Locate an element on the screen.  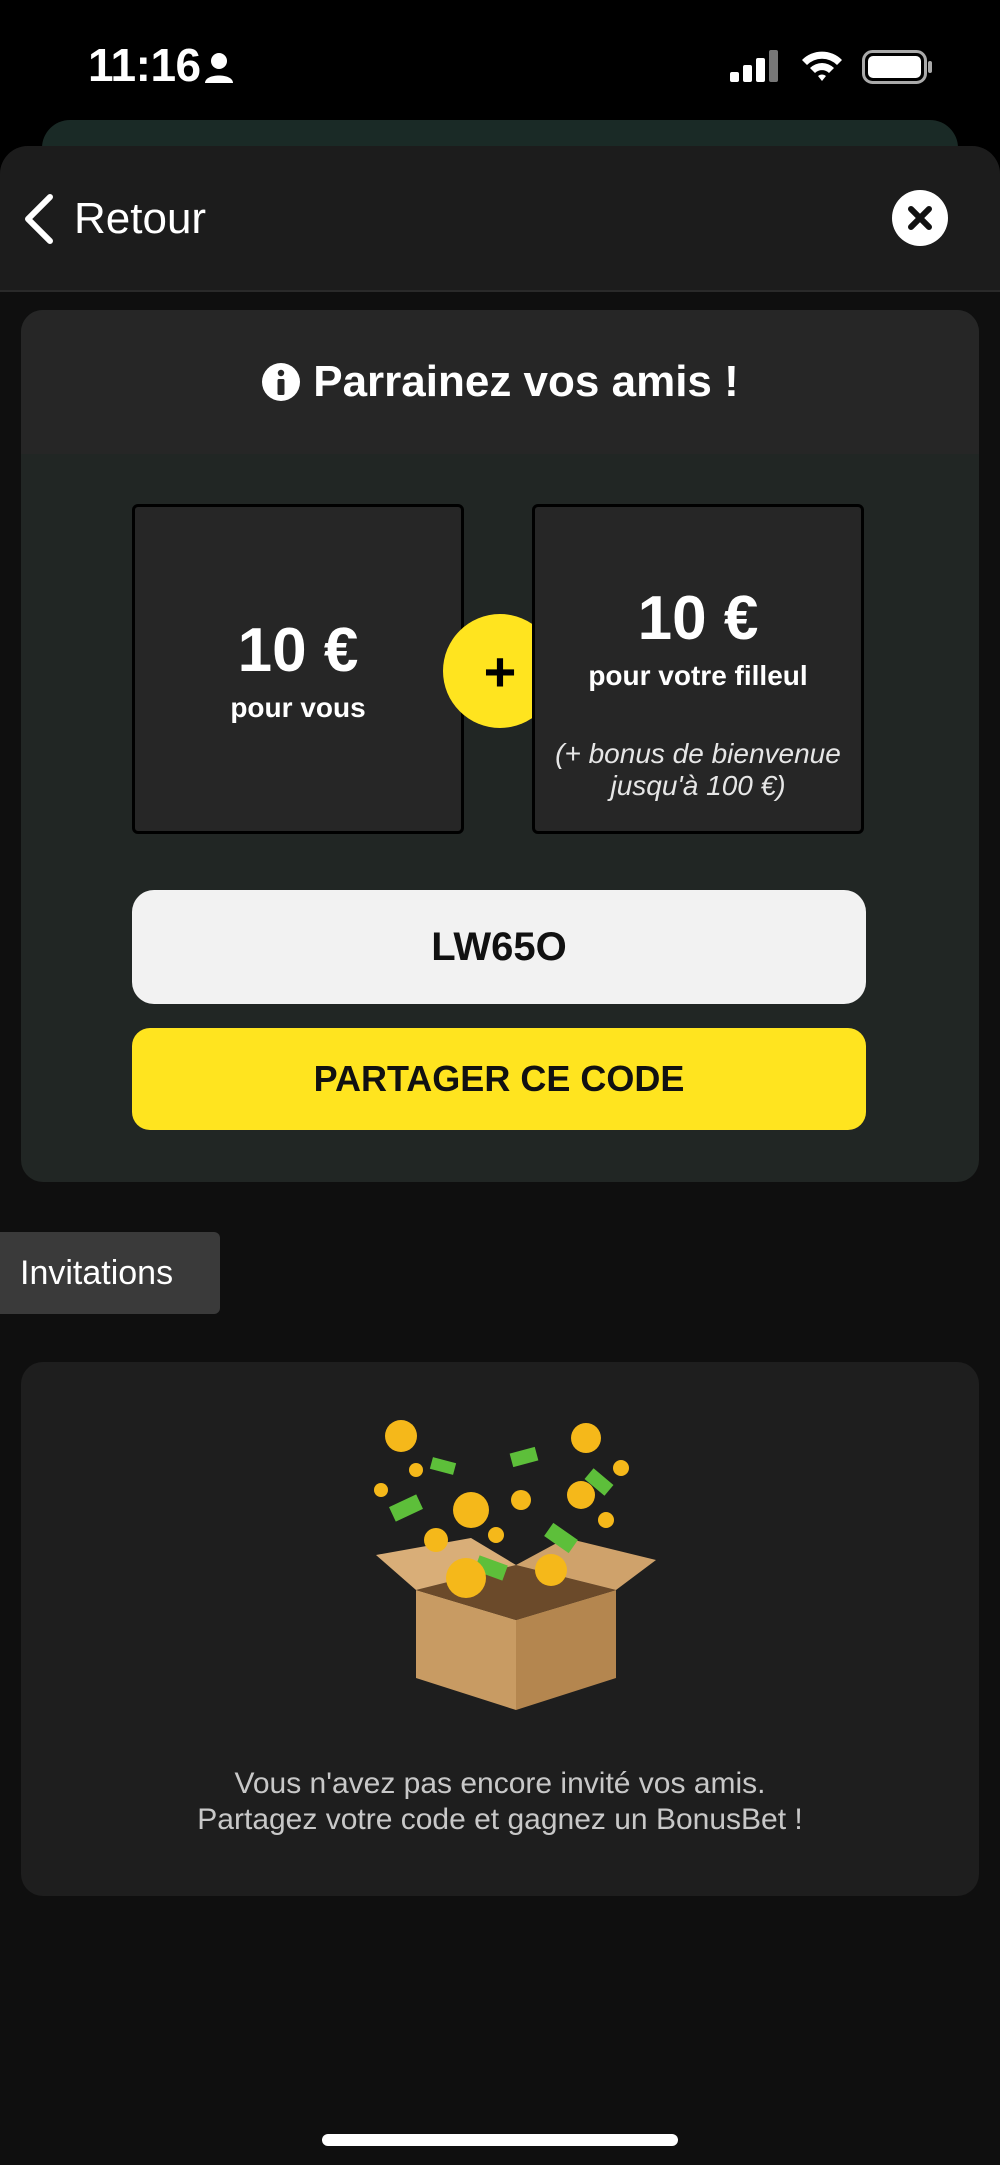
back-label: Retour is located at coordinates (140, 218).